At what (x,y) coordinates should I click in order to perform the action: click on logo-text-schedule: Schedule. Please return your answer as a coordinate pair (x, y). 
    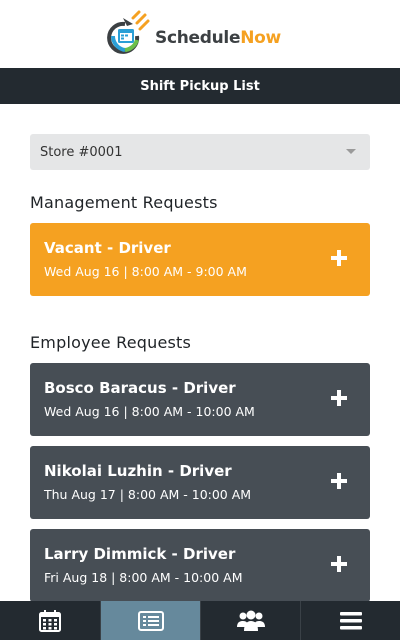
    Looking at the image, I should click on (198, 38).